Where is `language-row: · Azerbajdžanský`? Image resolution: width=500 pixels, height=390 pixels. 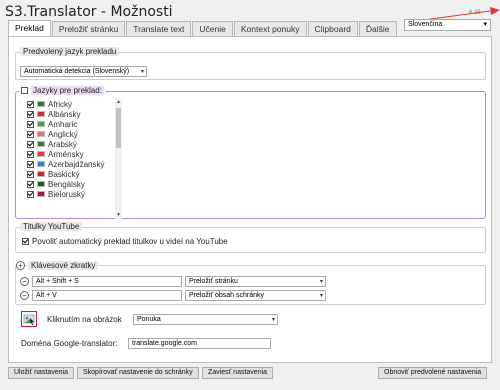
language-row: · Azerbajdžanský is located at coordinates (66, 164).